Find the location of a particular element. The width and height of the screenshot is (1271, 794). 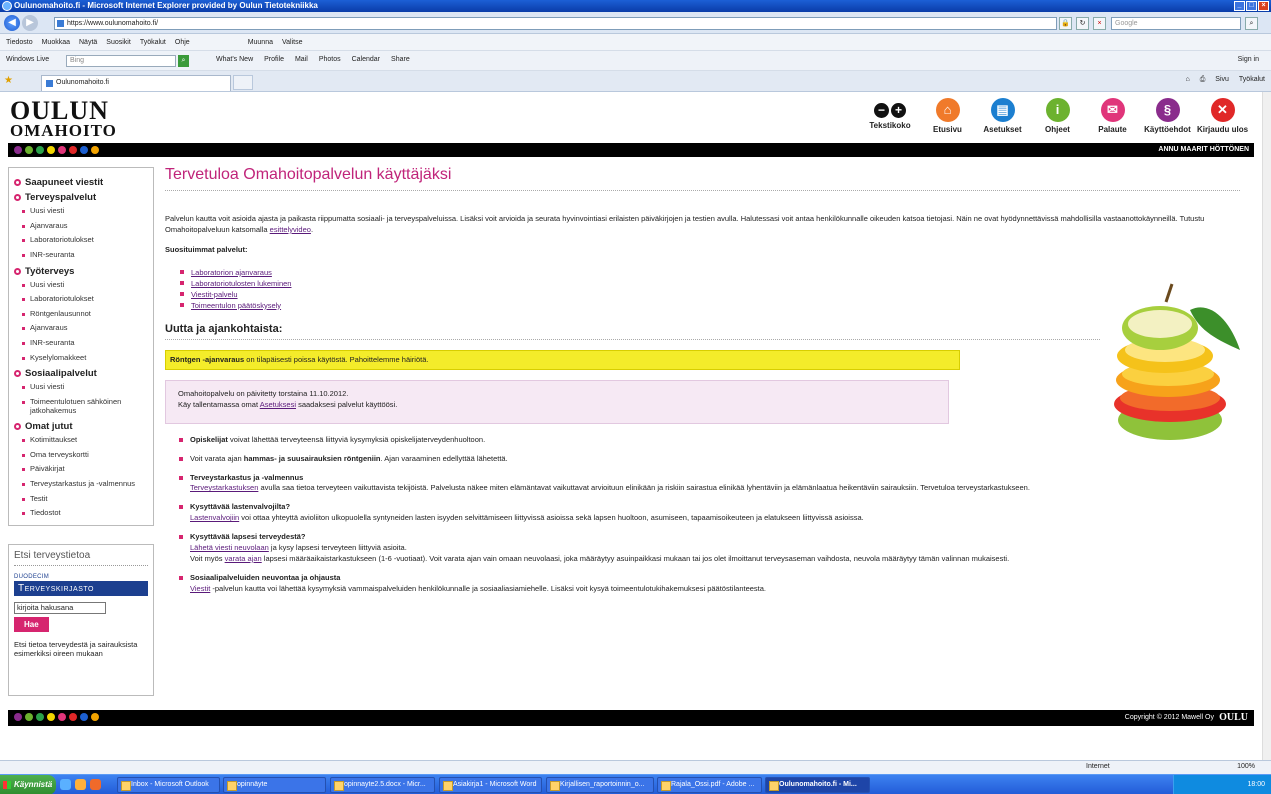

feedback-button: ✉ Palaute is located at coordinates (1112, 116).